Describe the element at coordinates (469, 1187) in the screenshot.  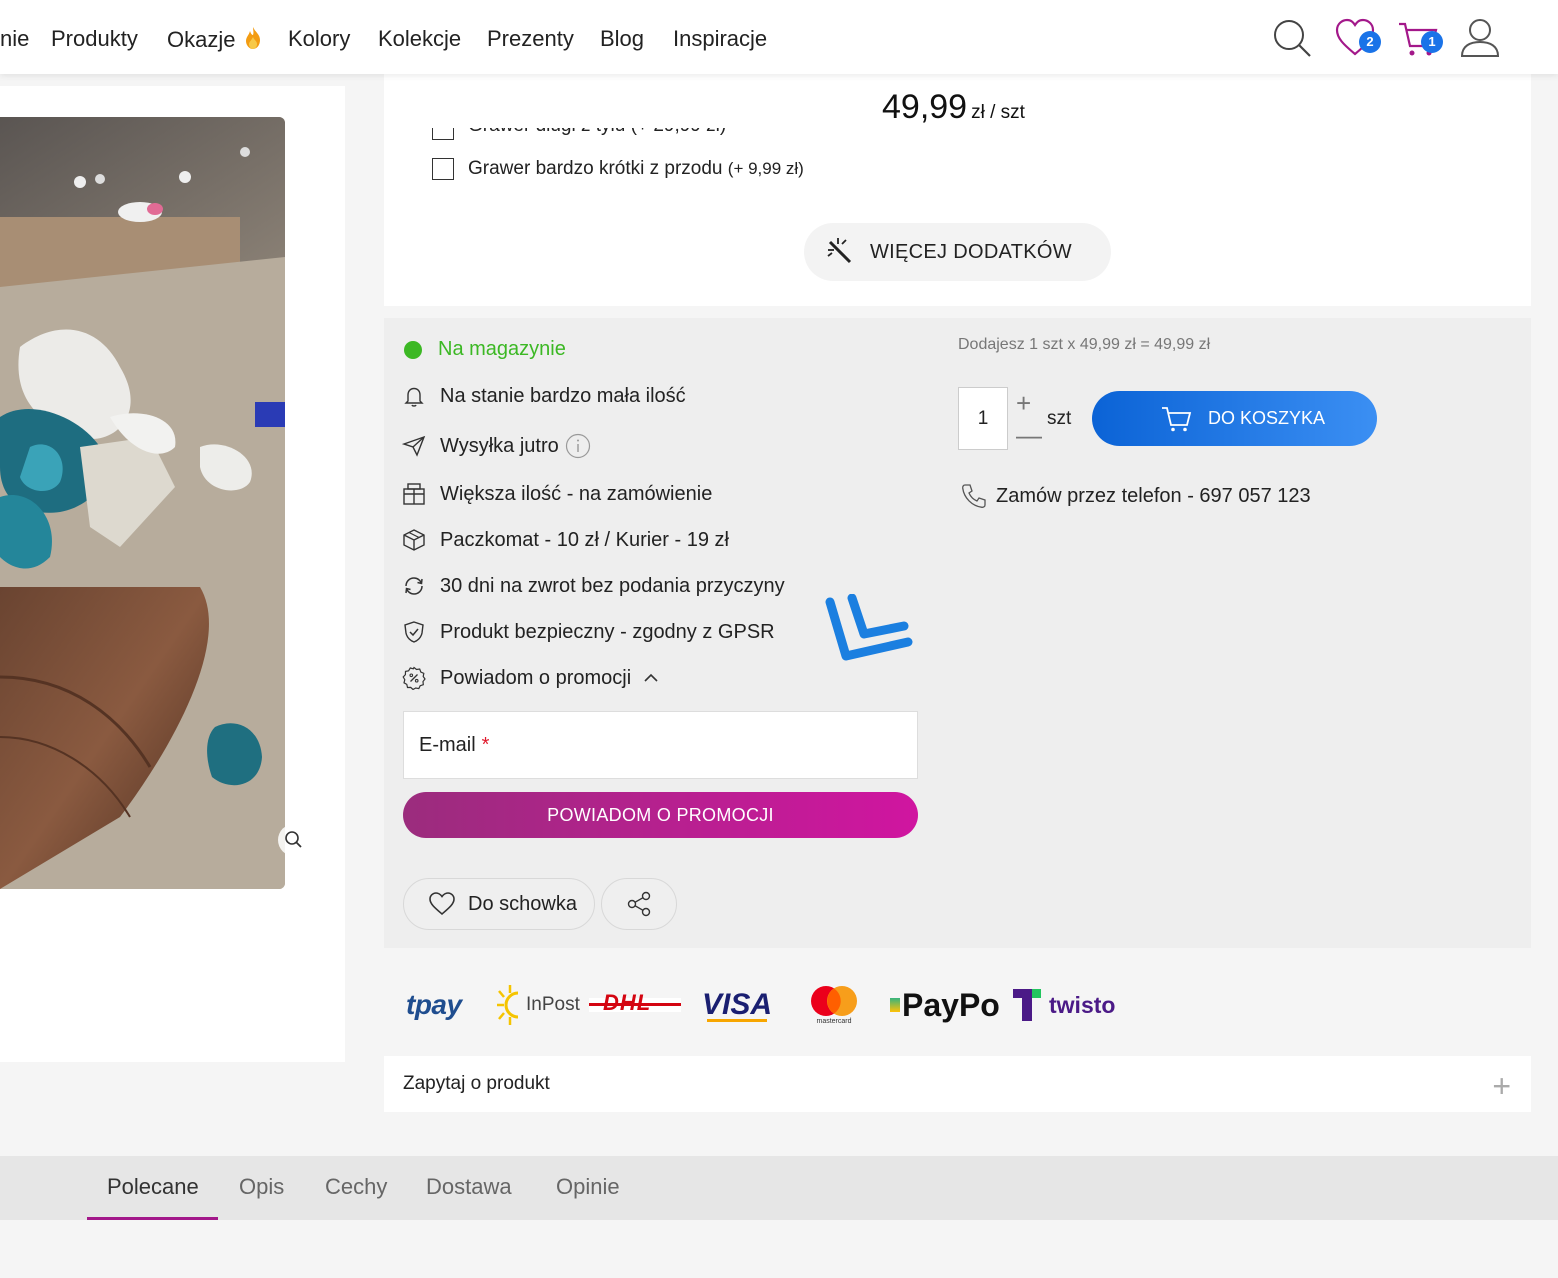
I see `tab-dostawa: Dostawa` at that location.